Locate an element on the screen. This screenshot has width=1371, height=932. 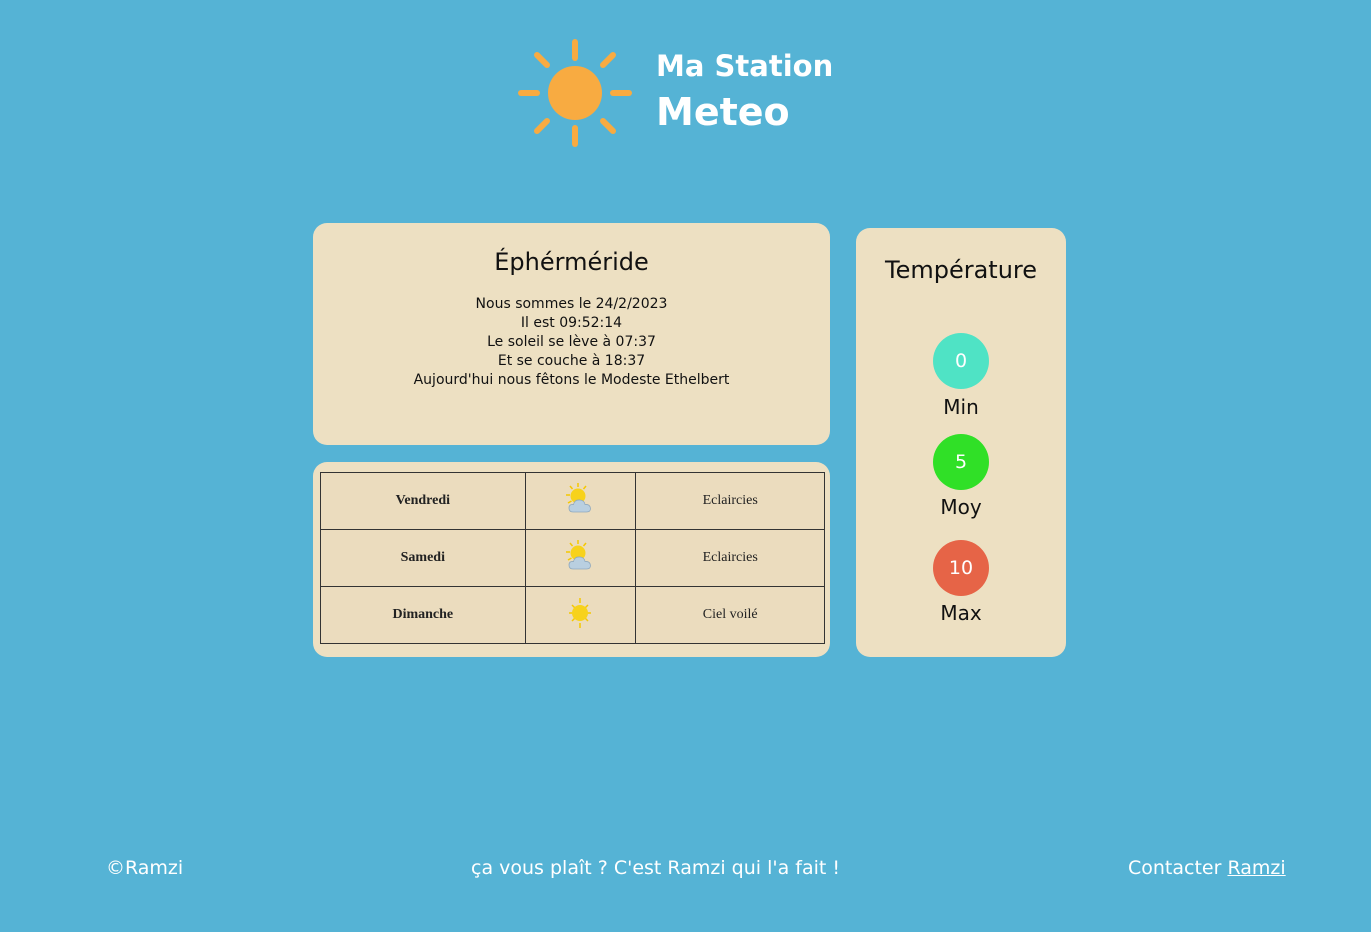
avg-temp-badge: 5 is located at coordinates (961, 462).